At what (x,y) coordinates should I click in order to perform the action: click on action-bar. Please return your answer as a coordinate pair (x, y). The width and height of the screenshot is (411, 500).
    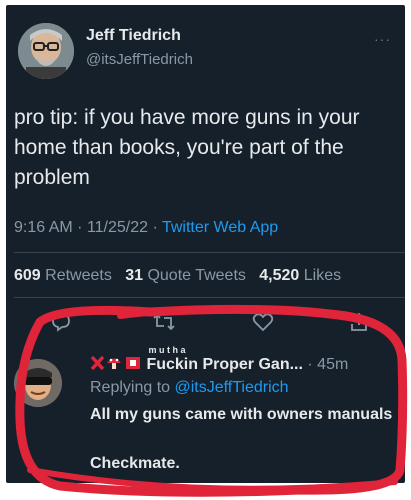
    Looking at the image, I should click on (205, 322).